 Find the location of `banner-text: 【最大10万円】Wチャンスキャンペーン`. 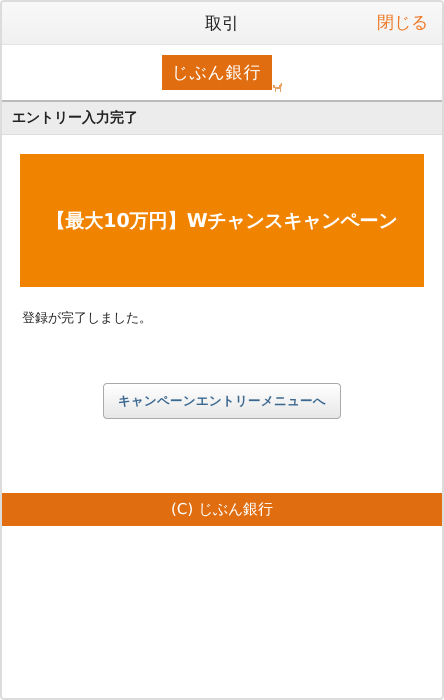

banner-text: 【最大10万円】Wチャンスキャンペーン is located at coordinates (222, 221).